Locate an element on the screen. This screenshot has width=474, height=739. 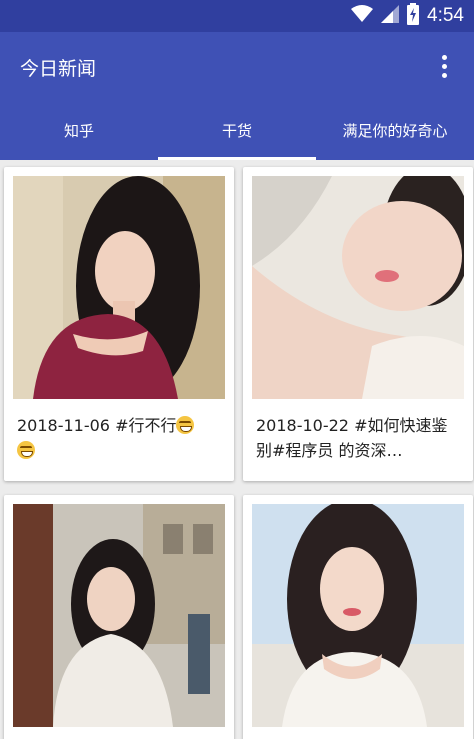
tab-bar: 知乎 干货 满足你的好奇心 is located at coordinates (237, 130).